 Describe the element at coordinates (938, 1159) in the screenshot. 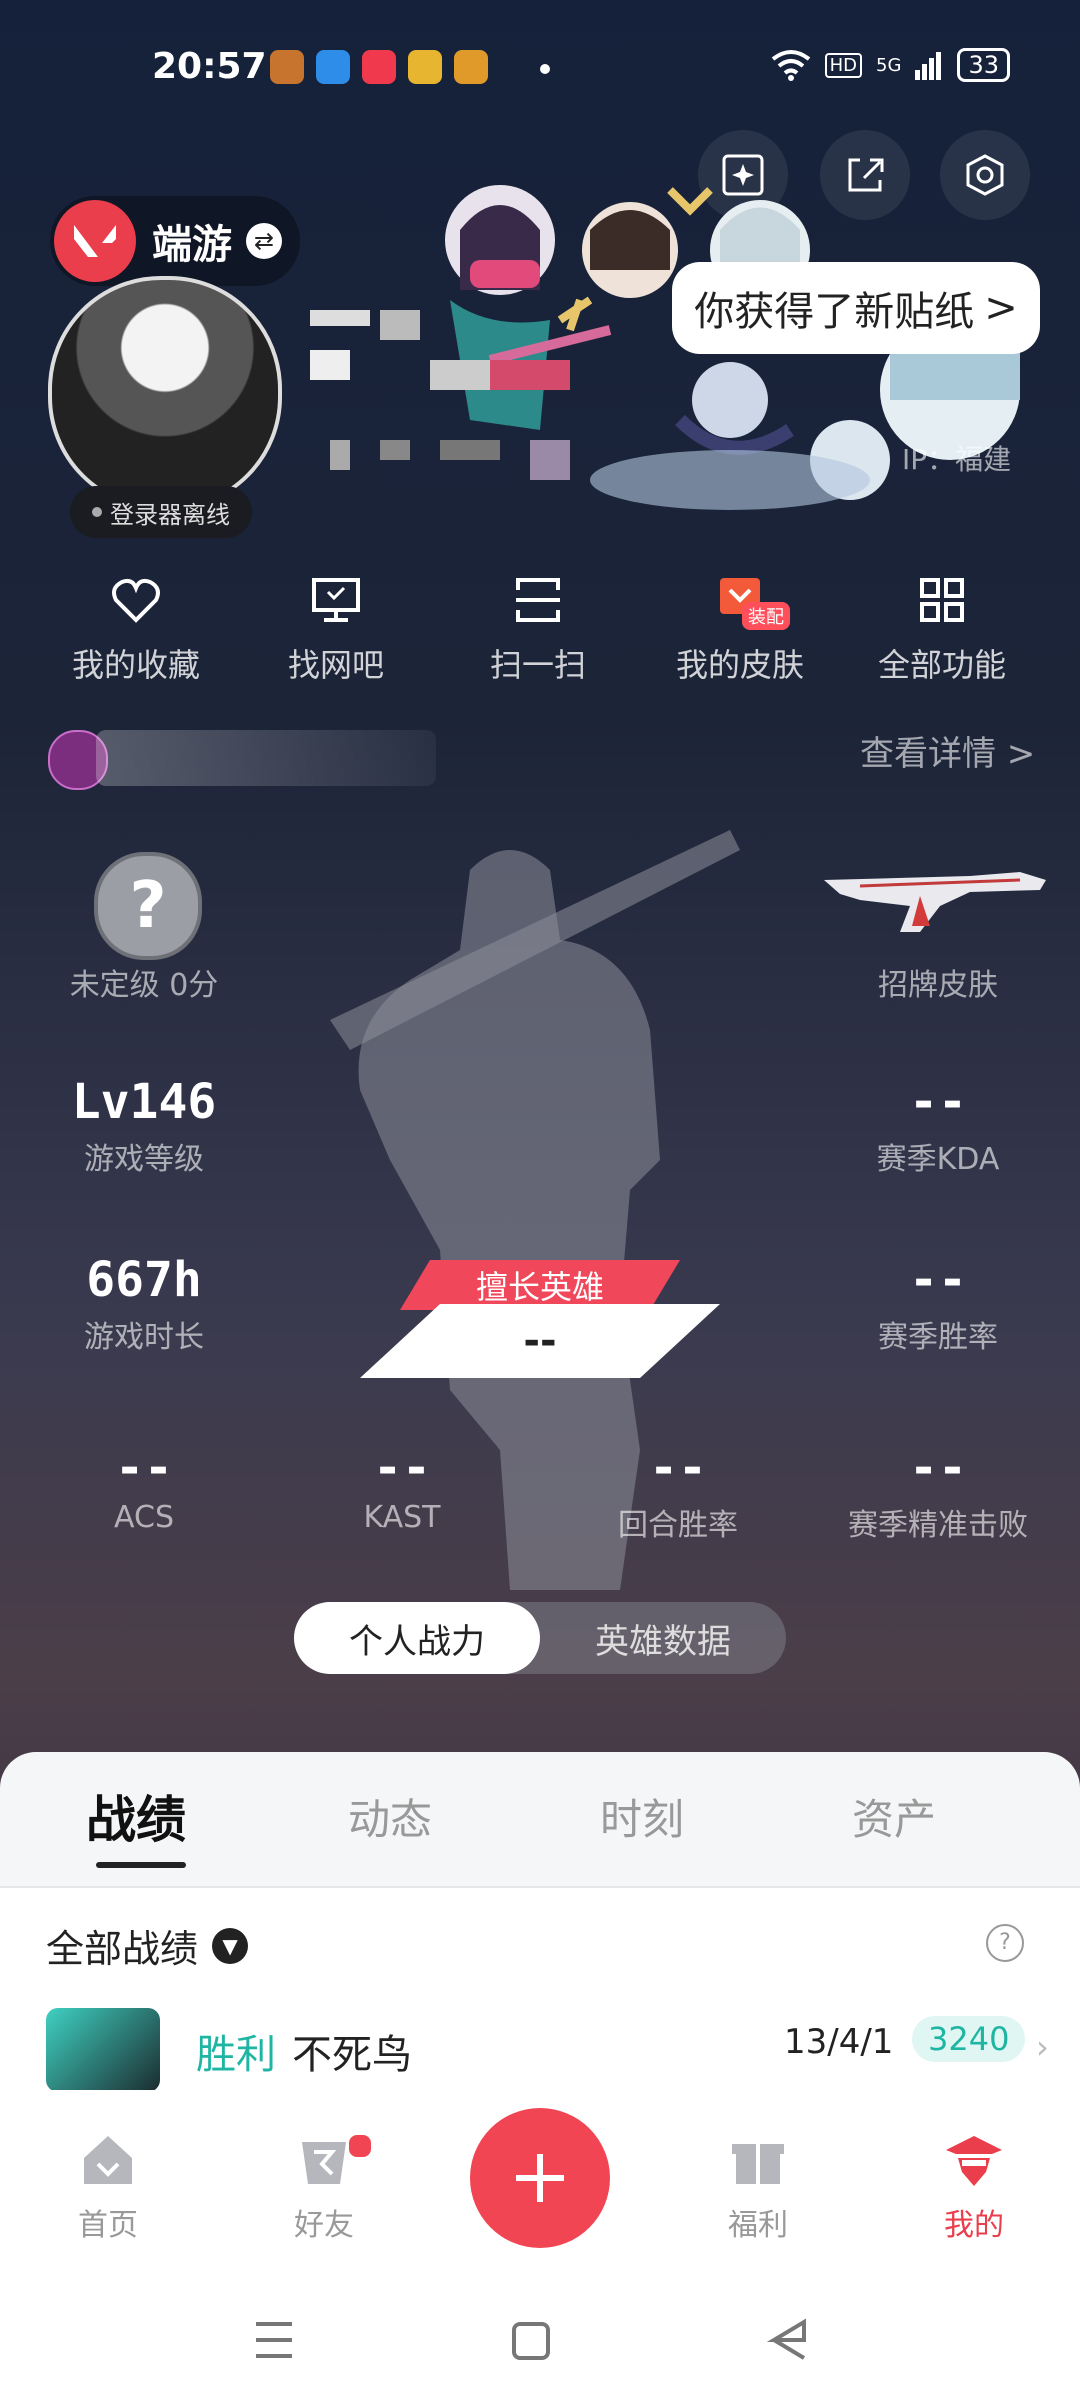

I see `kda-label: 赛季KDA` at that location.